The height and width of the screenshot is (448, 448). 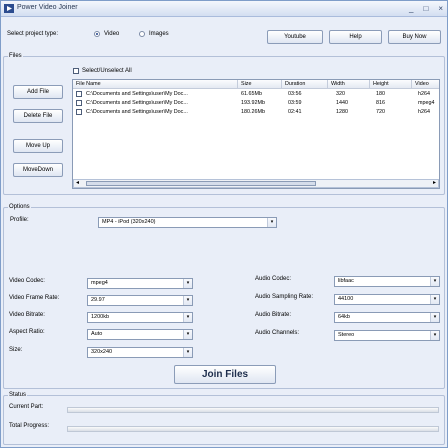 What do you see at coordinates (140, 300) in the screenshot?
I see `video-frame-rate-select: 29.97 ▾` at bounding box center [140, 300].